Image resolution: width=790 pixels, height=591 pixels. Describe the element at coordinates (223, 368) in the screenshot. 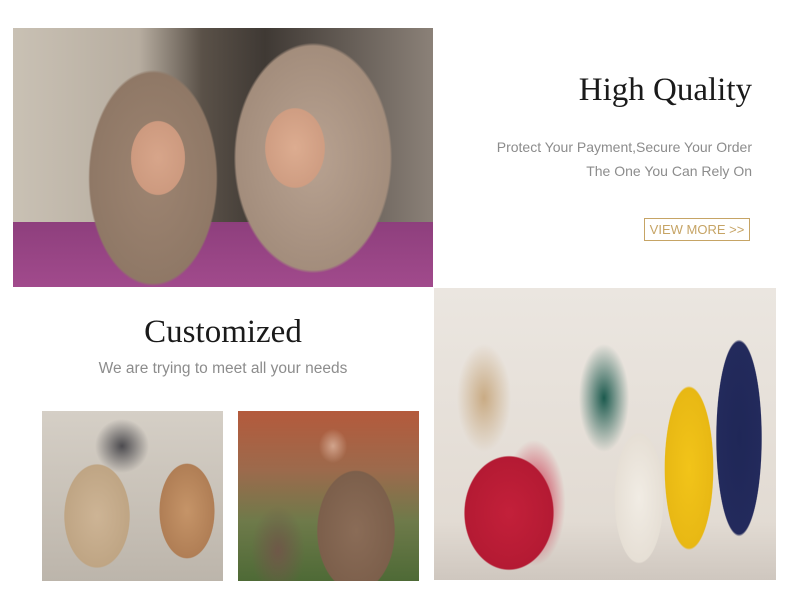

I see `customized-subtitle: We are trying to meet all your needs` at that location.